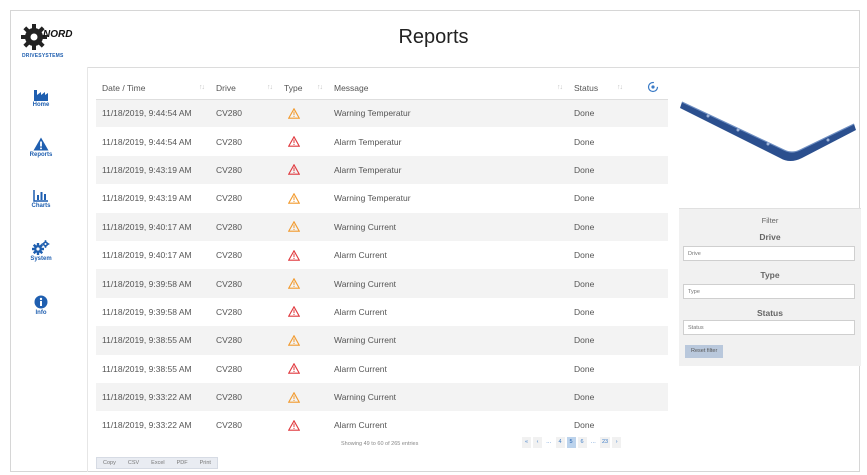 The height and width of the screenshot is (475, 867). I want to click on refresh-icon, so click(653, 87).